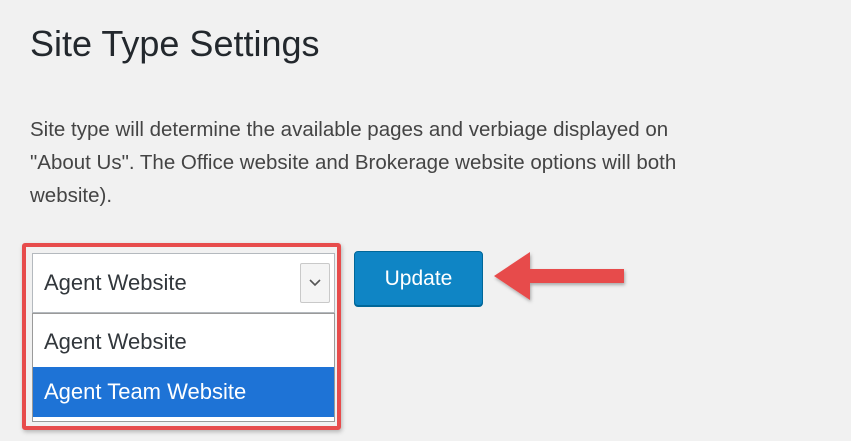 Image resolution: width=851 pixels, height=441 pixels. What do you see at coordinates (183, 392) in the screenshot?
I see `option-agent-team-website: Agent Team Website` at bounding box center [183, 392].